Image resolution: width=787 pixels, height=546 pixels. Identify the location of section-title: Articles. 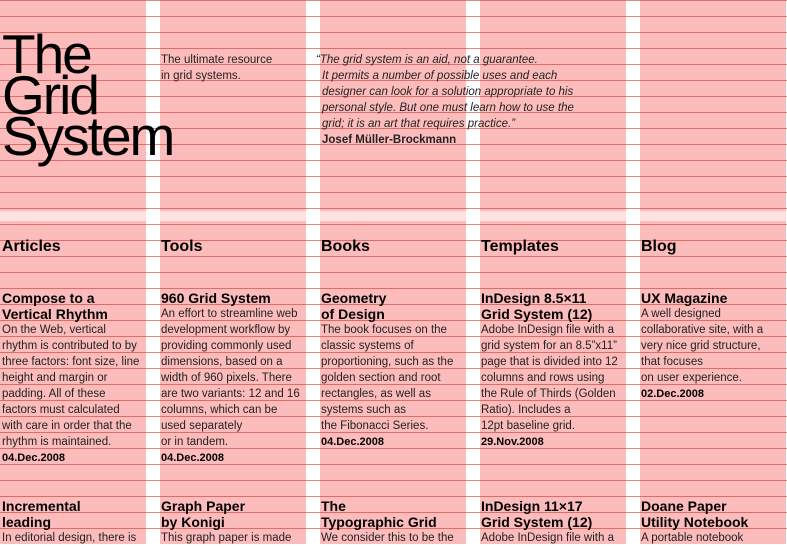
(77, 247).